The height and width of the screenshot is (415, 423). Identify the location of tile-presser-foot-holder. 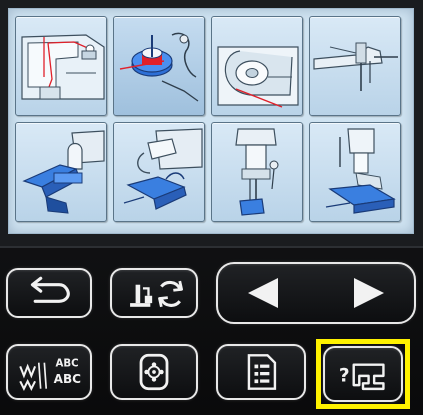
(257, 172).